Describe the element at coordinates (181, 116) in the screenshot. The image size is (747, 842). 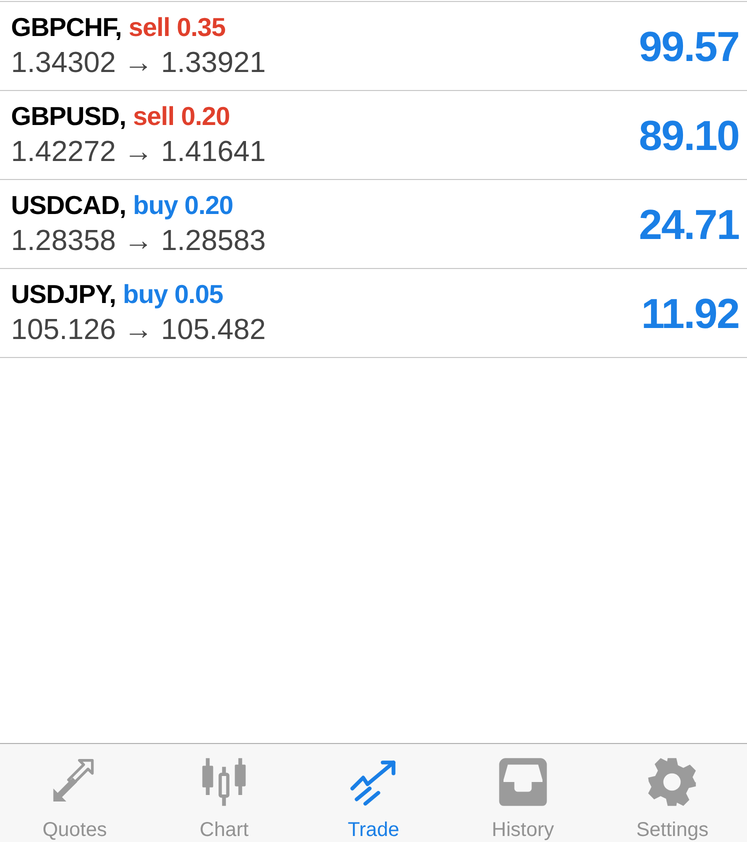
I see `order-label: sell 0.20` at that location.